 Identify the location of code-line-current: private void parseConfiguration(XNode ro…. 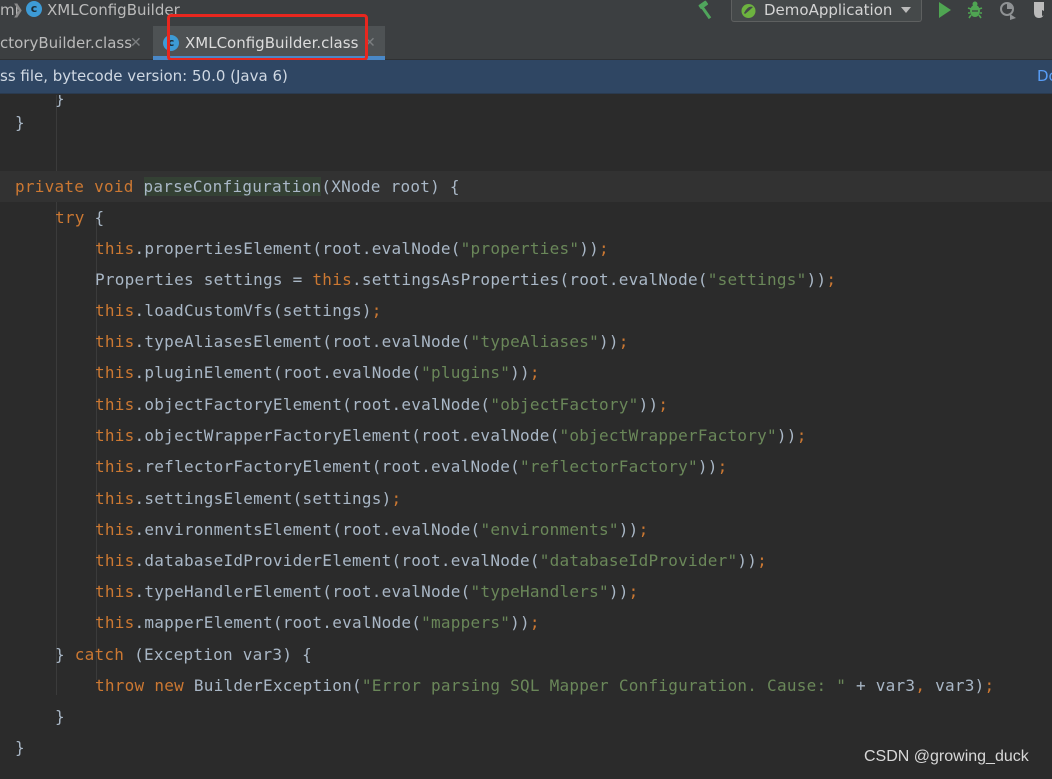
(526, 186).